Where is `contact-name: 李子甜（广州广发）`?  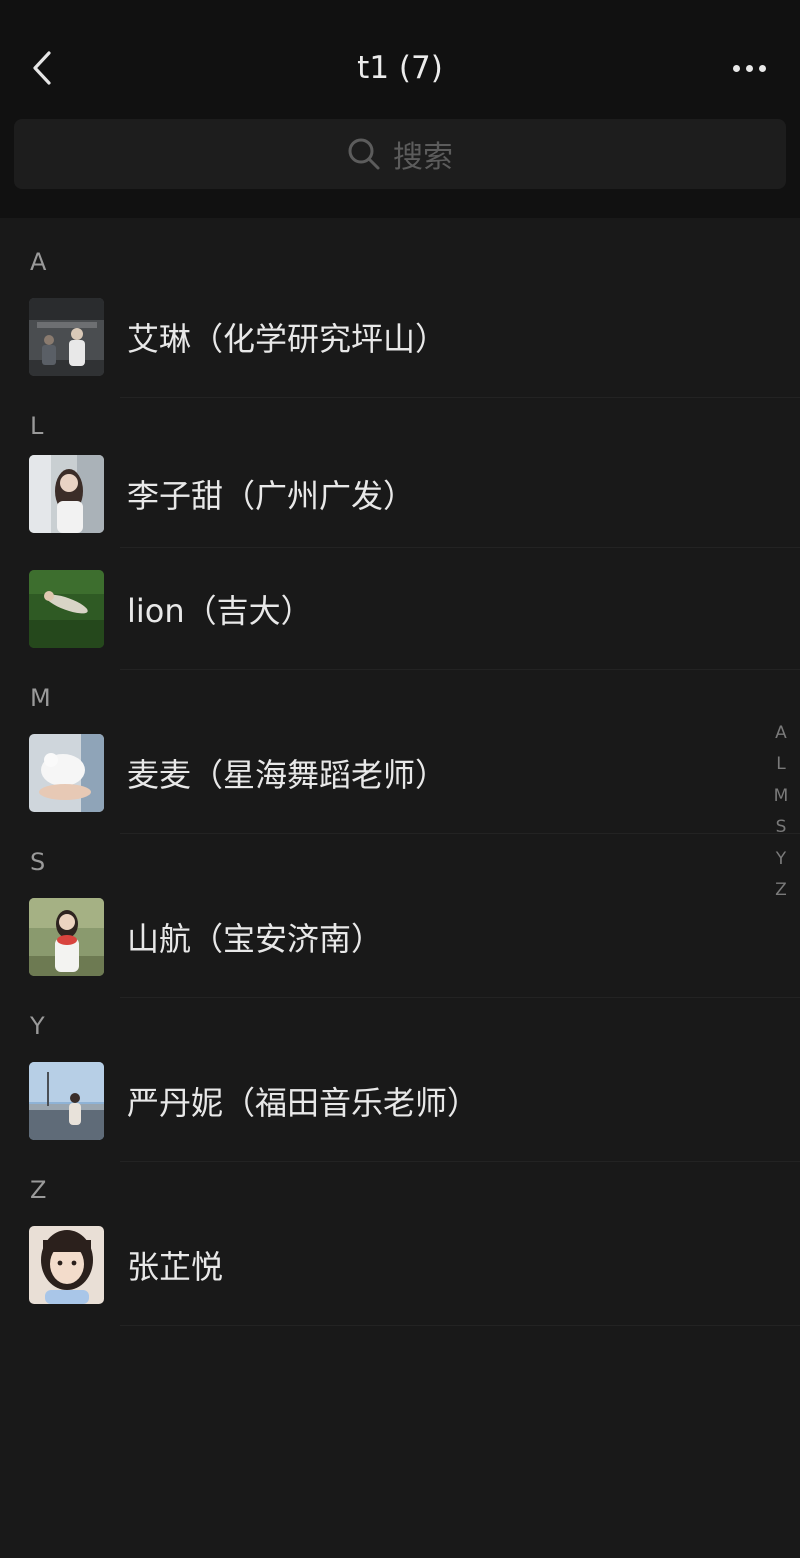
contact-name: 李子甜（广州广发） is located at coordinates (271, 496).